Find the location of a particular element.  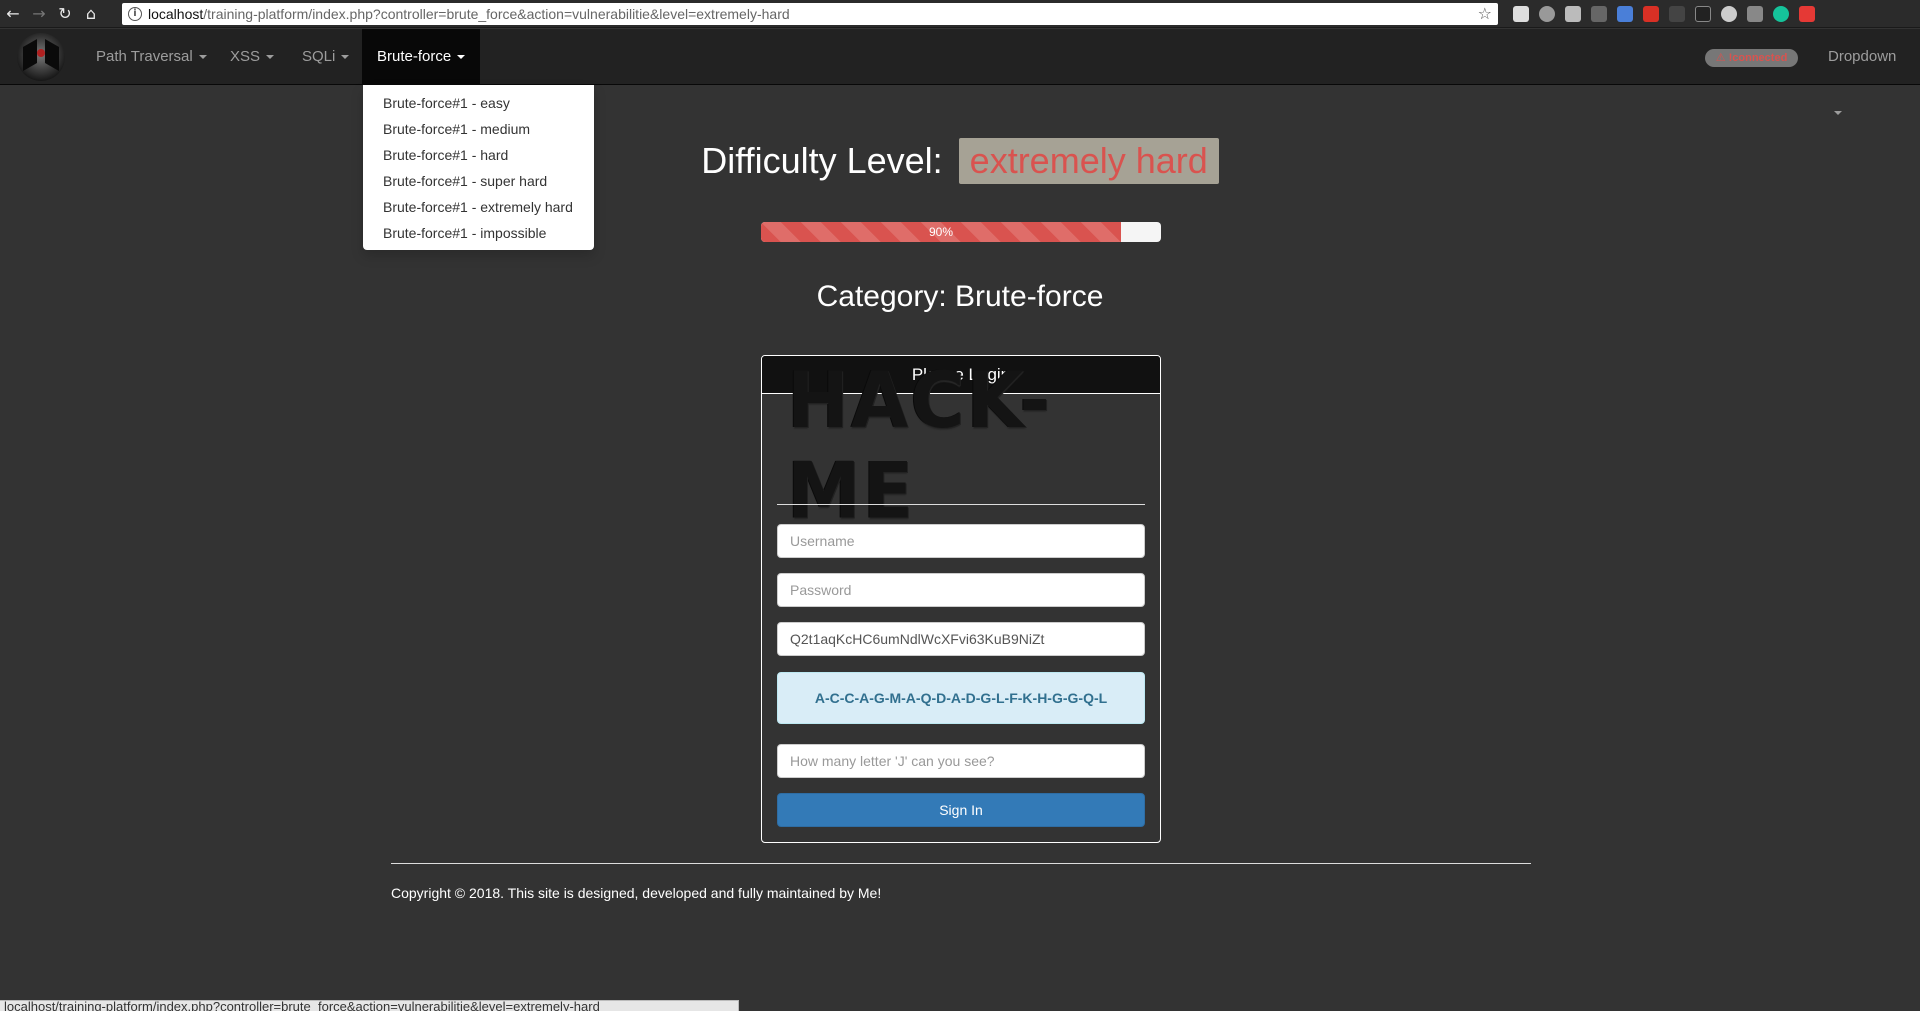

bookmark-star-icon: ☆ is located at coordinates (1485, 13).